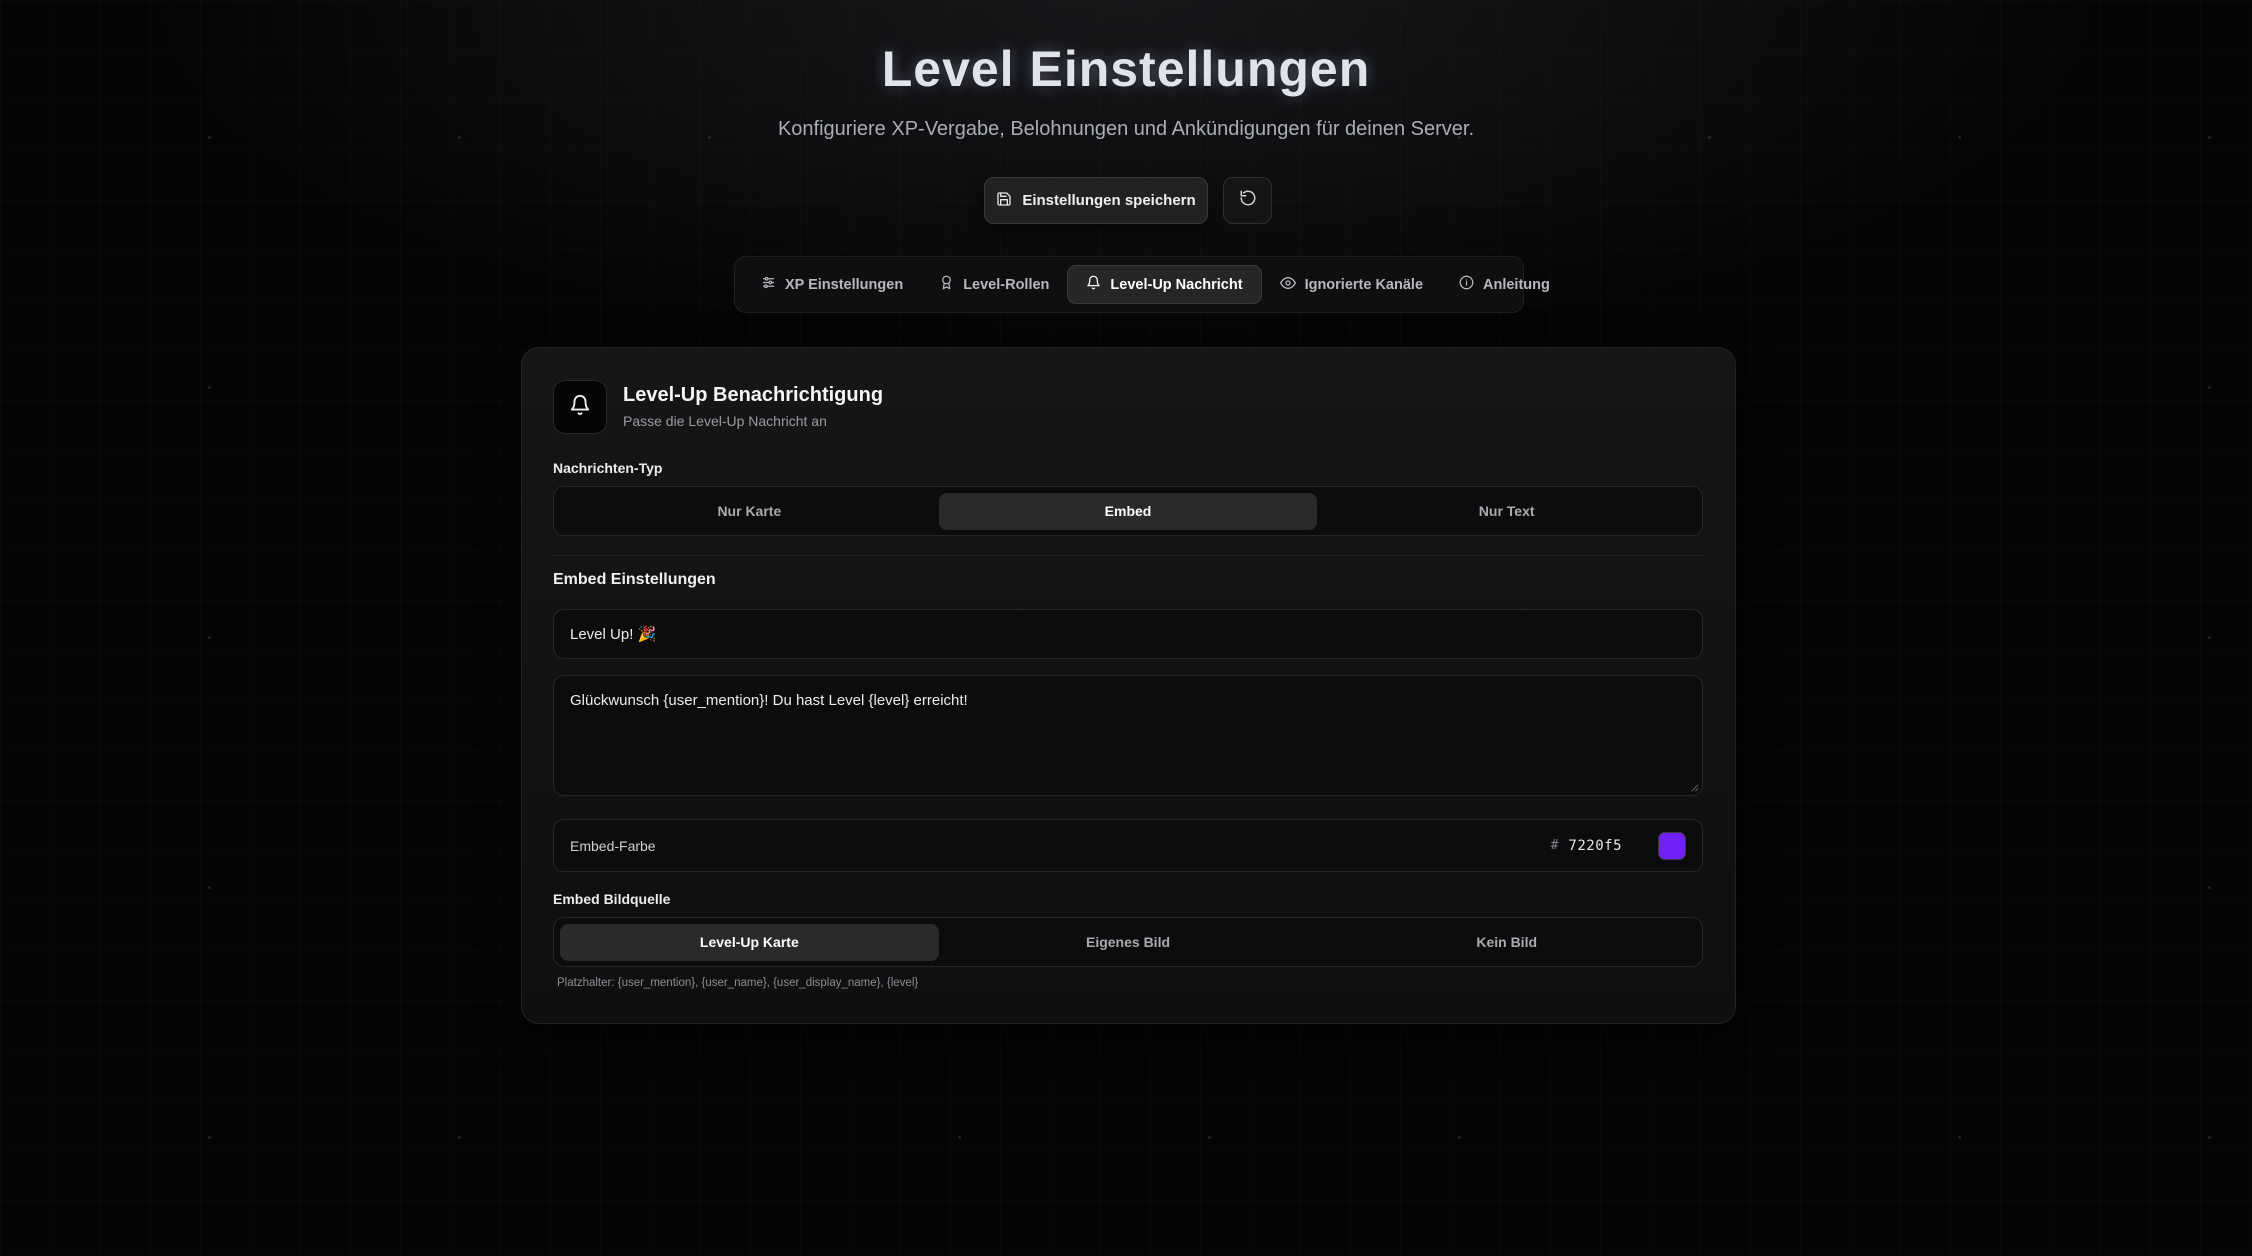 The width and height of the screenshot is (2252, 1256). I want to click on reset-button, so click(1247, 200).